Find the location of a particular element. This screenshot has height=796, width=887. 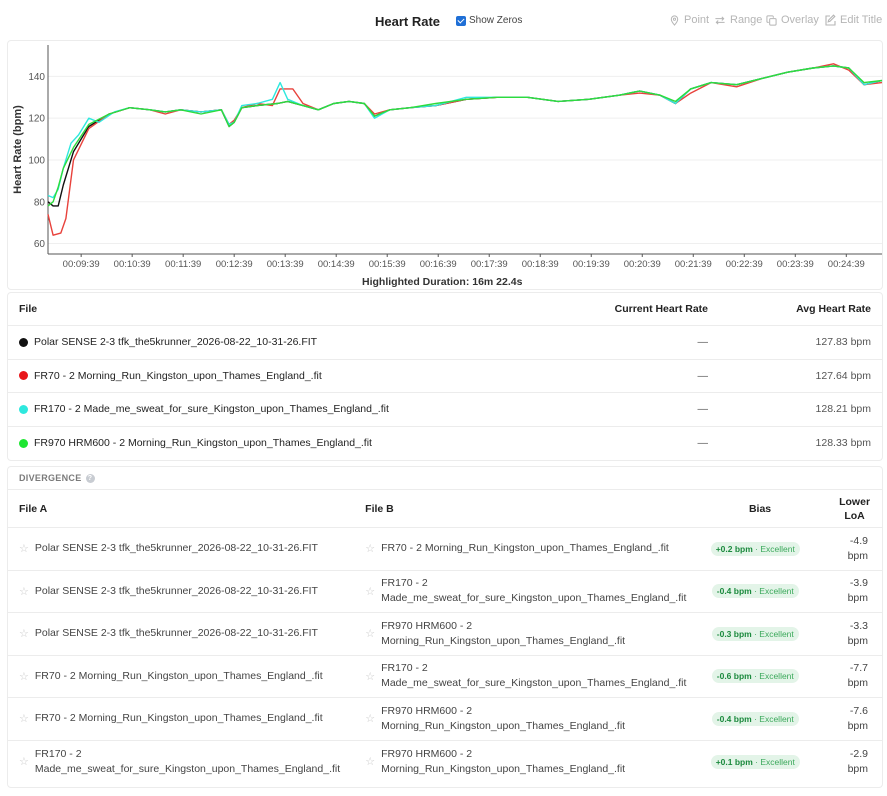

file-column-header: File is located at coordinates (28, 309).